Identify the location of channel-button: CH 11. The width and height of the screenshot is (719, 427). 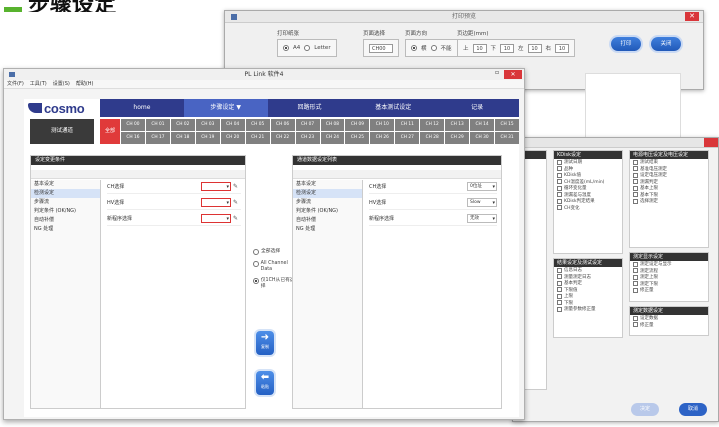
(407, 125).